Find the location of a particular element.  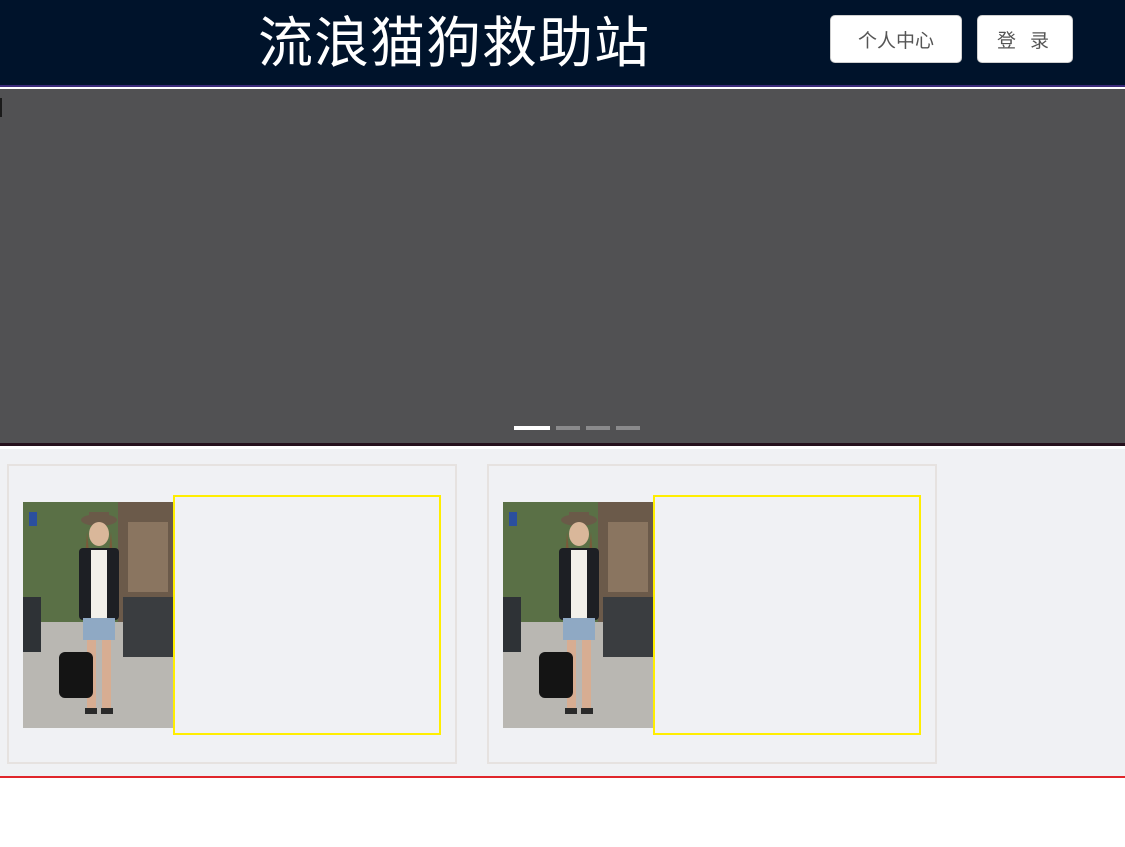

top-navbar: 流浪猫狗救助站 个人中心 登 录 is located at coordinates (562, 43).